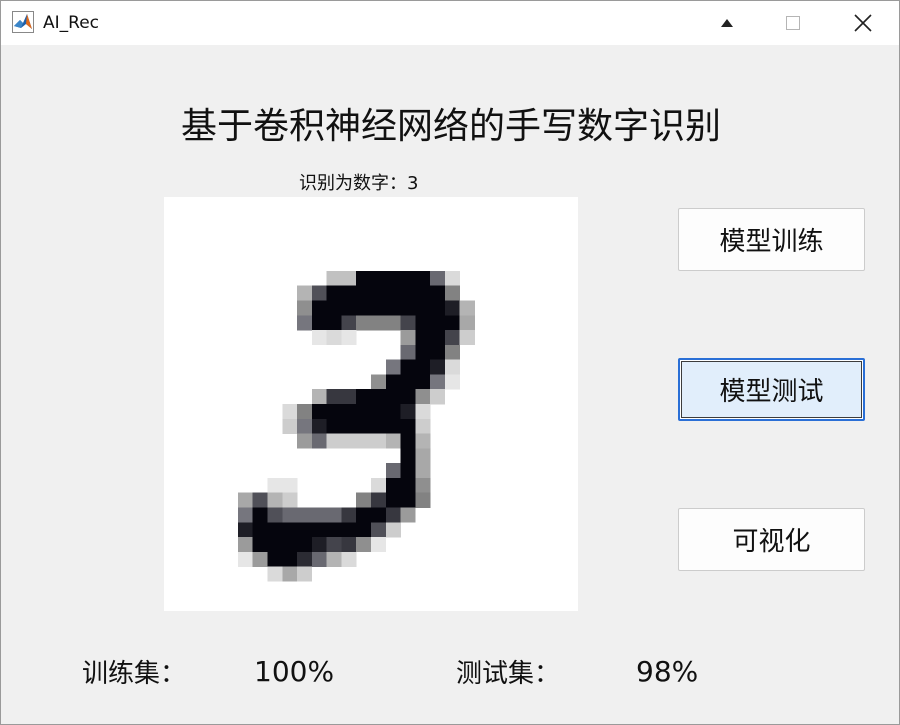  What do you see at coordinates (771, 389) in the screenshot?
I see `test-model-button: 模型测试` at bounding box center [771, 389].